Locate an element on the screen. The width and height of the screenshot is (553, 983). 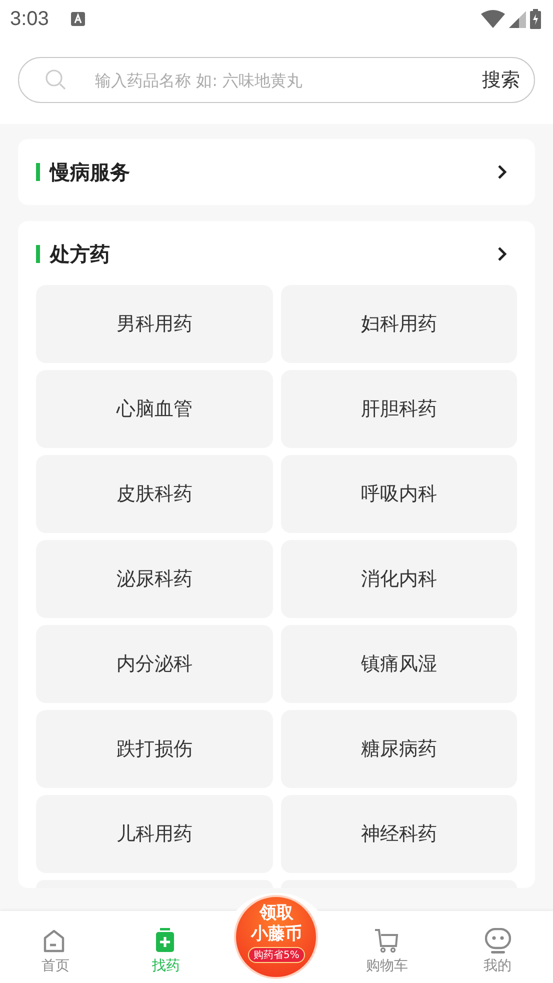
category-tile: 皮肤科药 is located at coordinates (154, 494).